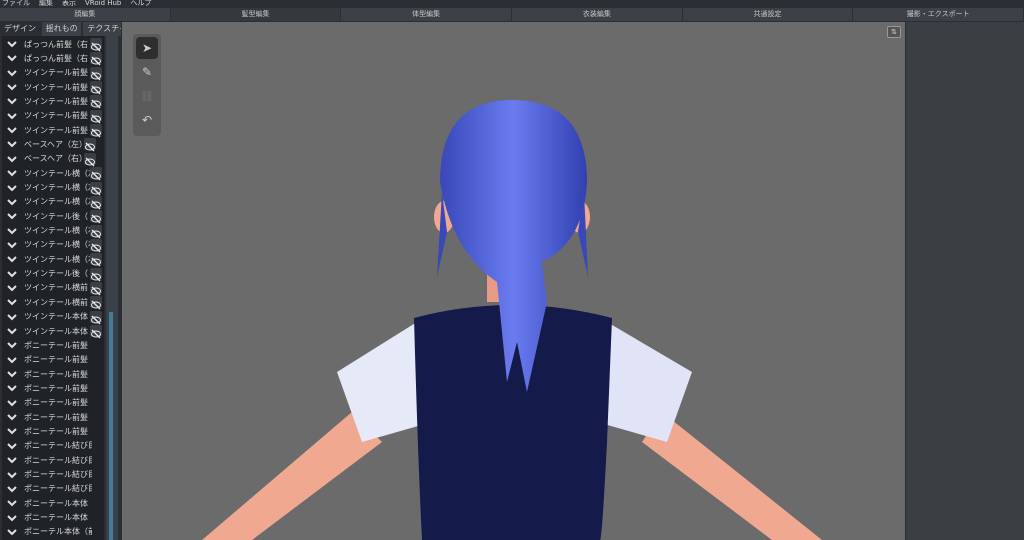 The width and height of the screenshot is (1024, 540). Describe the element at coordinates (53, 345) in the screenshot. I see `list-item: ポニーテール前髪（前）` at that location.